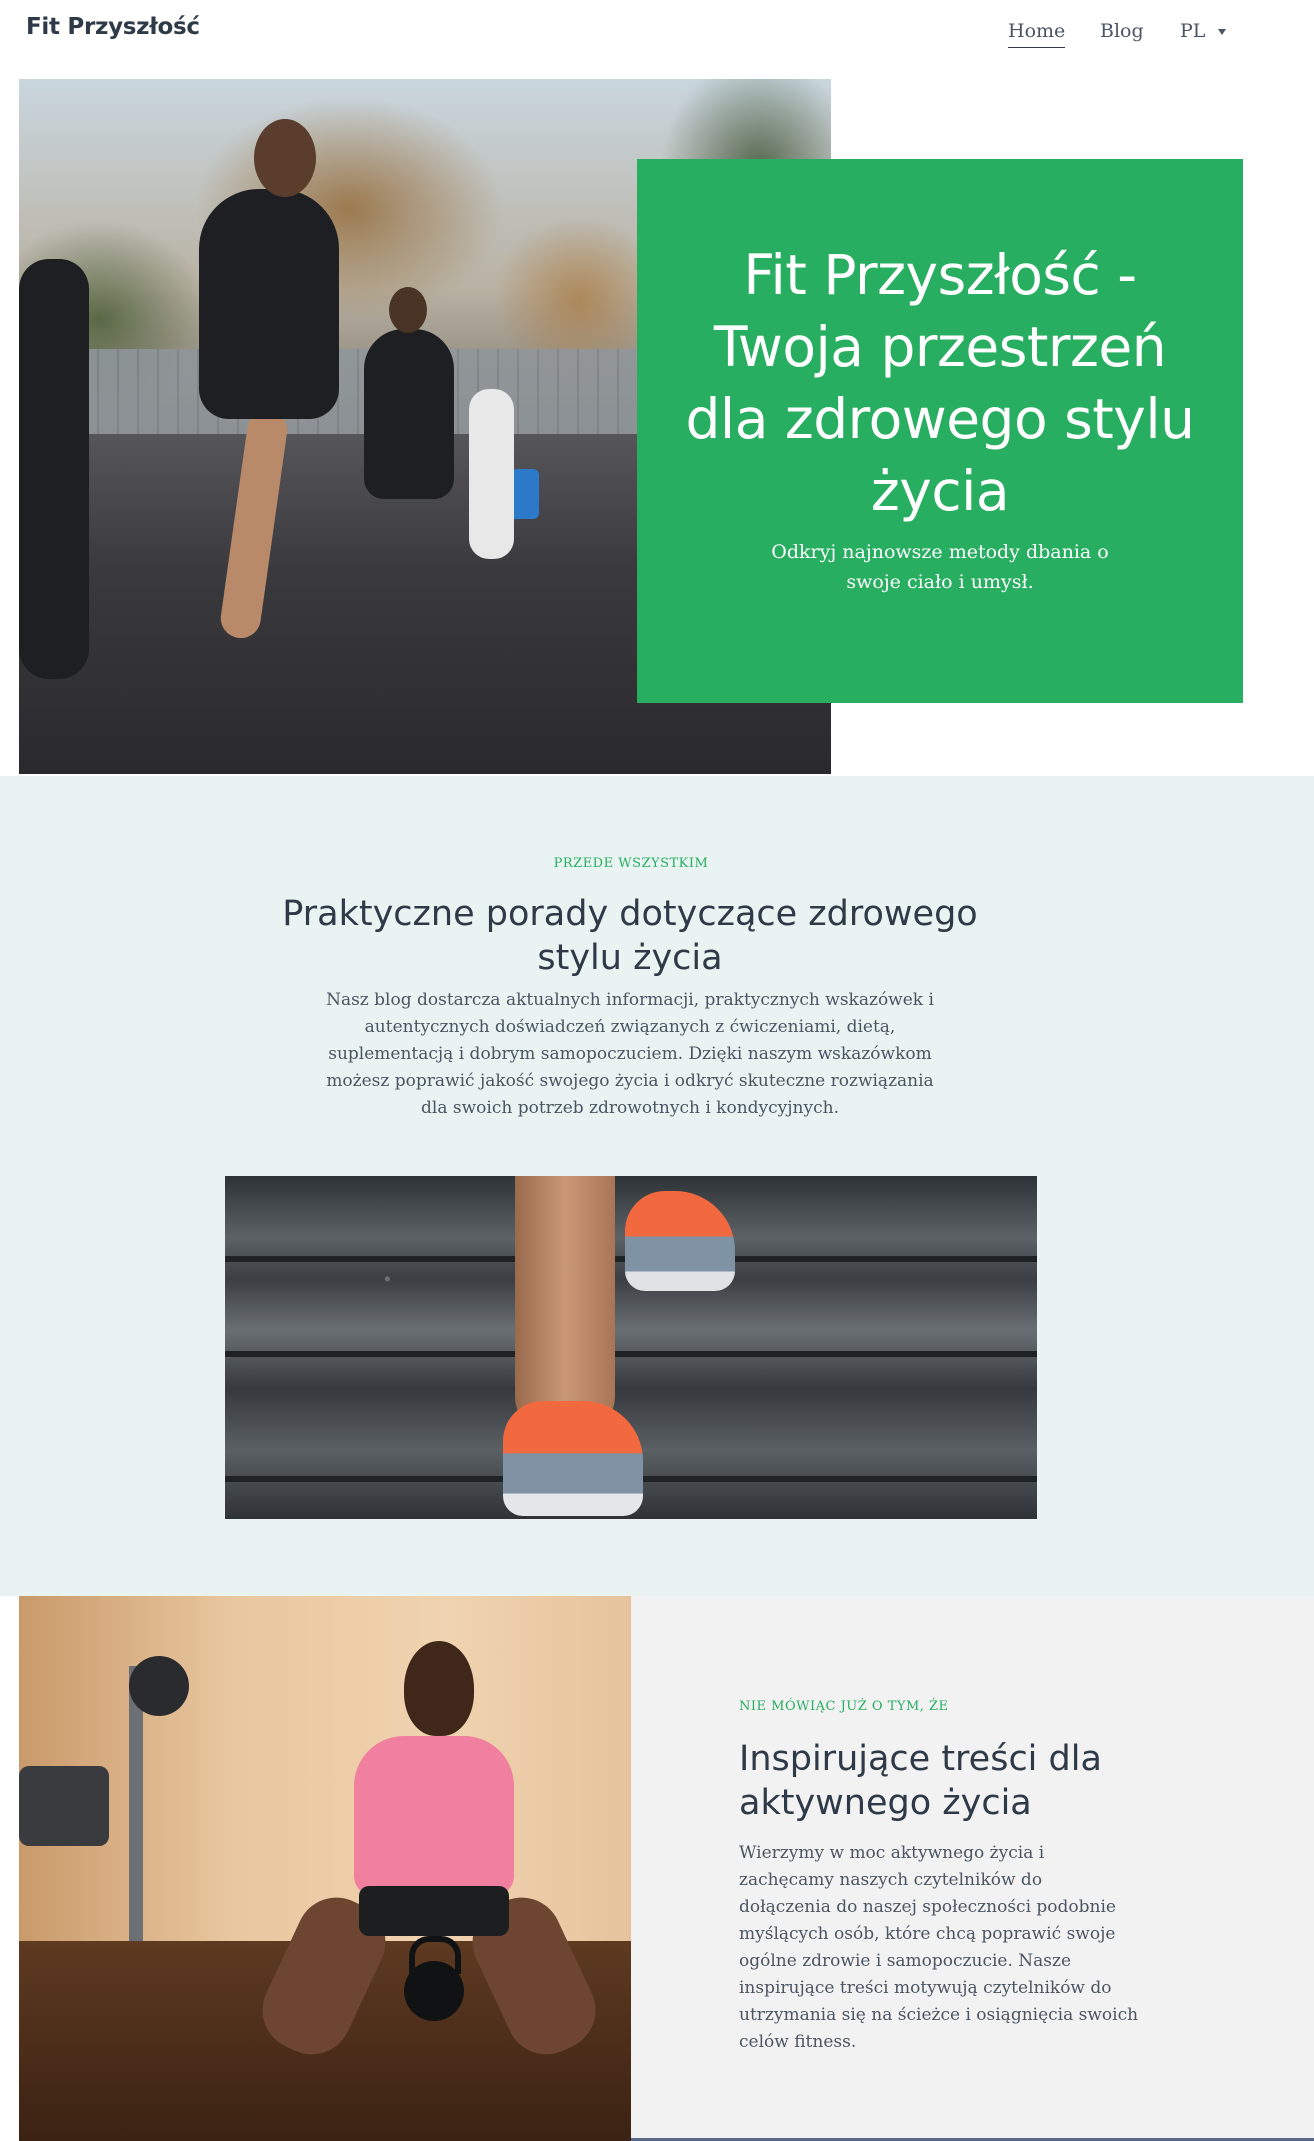  Describe the element at coordinates (1222, 32) in the screenshot. I see `chevron-down-icon` at that location.